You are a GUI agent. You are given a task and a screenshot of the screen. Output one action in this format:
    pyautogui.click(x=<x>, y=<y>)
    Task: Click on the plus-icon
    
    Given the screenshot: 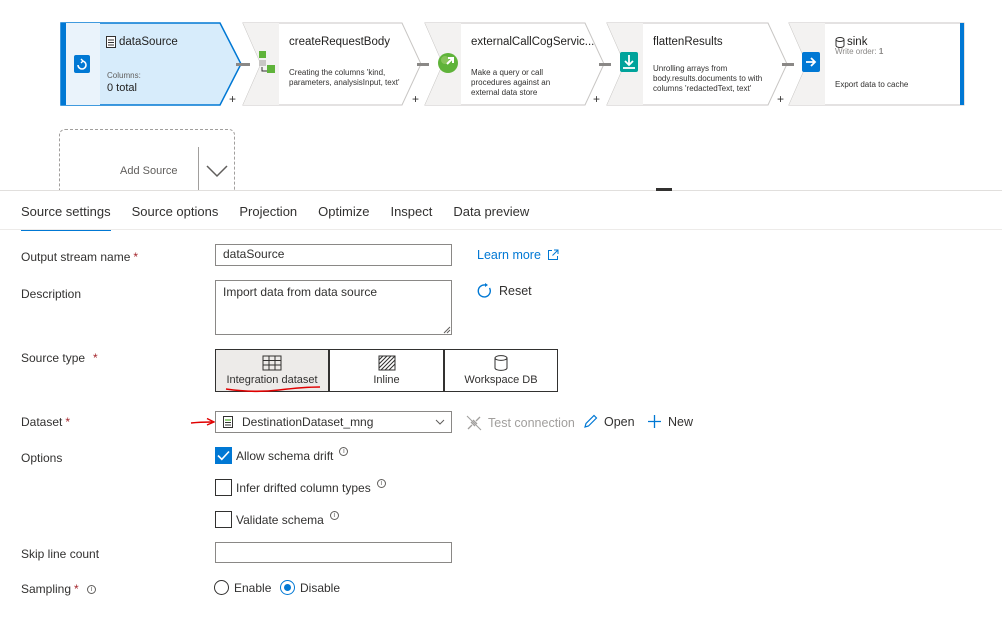 What is the action you would take?
    pyautogui.click(x=654, y=421)
    